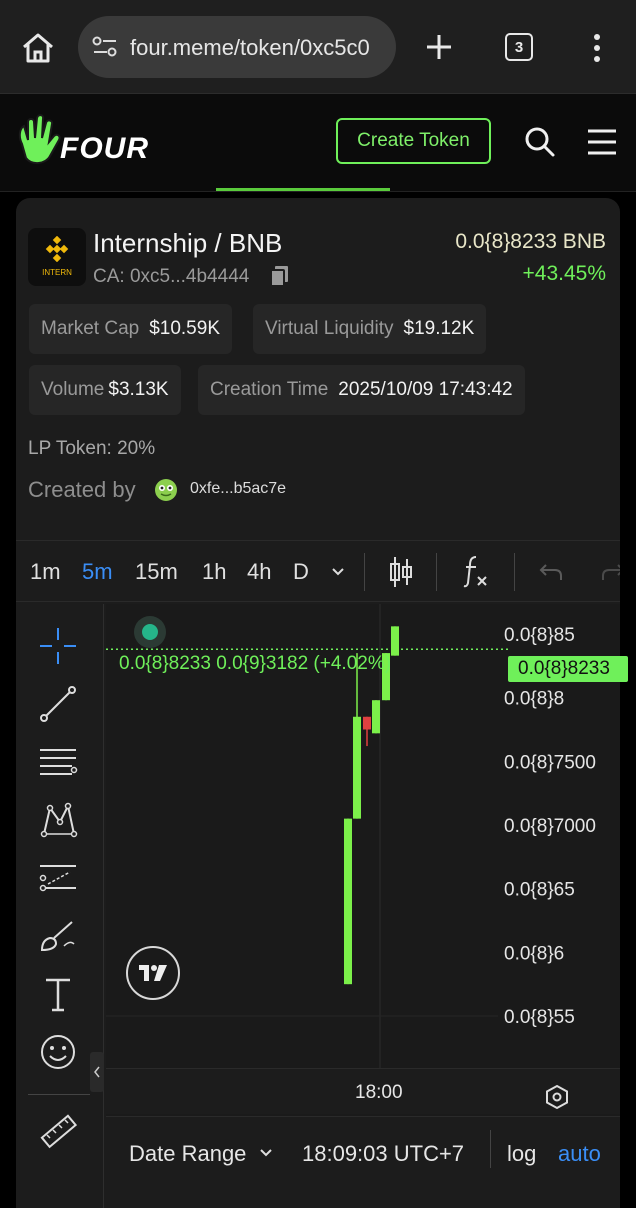  I want to click on text-tool-icon, so click(58, 994).